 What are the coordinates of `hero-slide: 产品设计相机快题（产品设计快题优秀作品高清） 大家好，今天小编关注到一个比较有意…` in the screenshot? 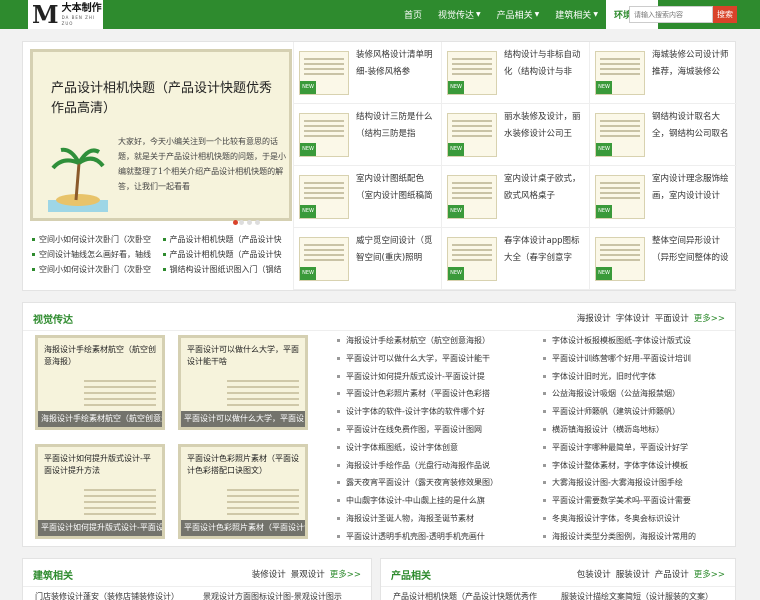 It's located at (161, 137).